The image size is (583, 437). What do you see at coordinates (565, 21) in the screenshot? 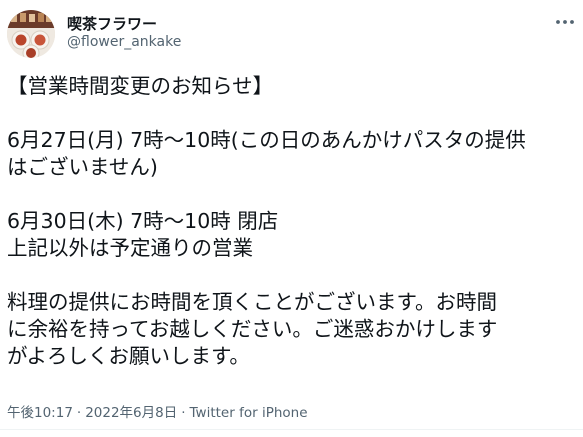
I see `more-horizontal-icon` at bounding box center [565, 21].